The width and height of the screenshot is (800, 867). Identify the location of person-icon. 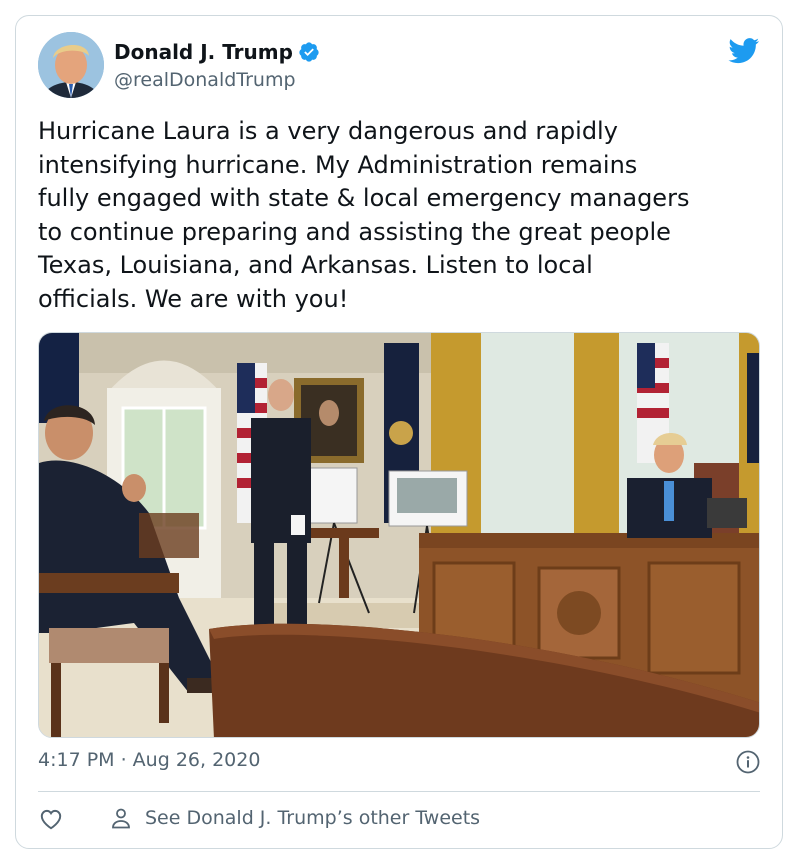
(121, 818).